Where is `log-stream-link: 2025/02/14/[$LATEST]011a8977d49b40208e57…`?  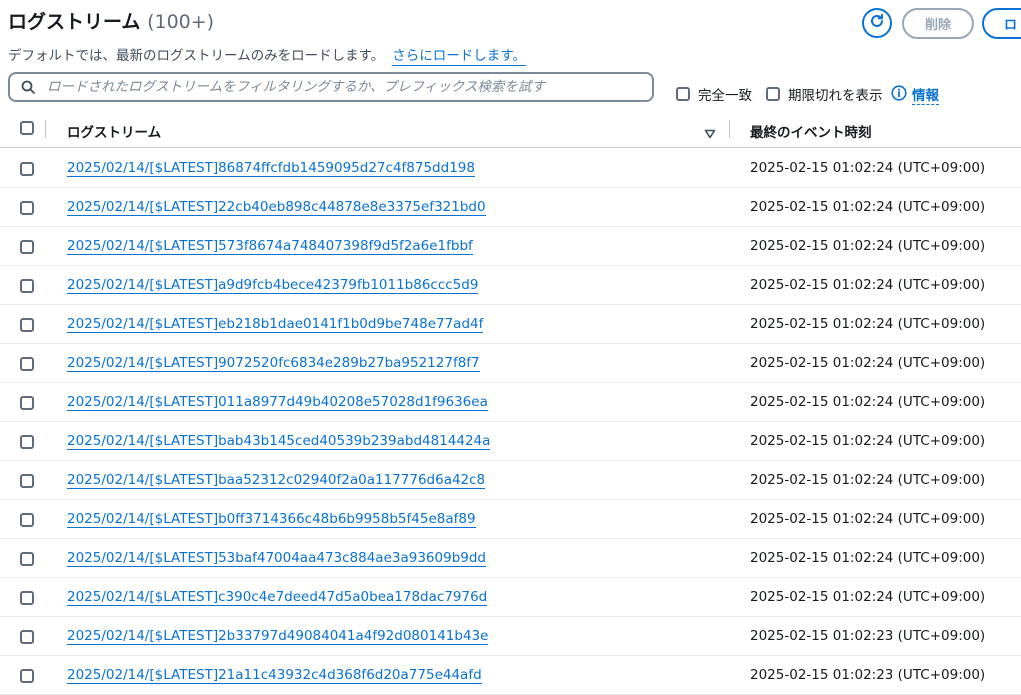
log-stream-link: 2025/02/14/[$LATEST]011a8977d49b40208e57… is located at coordinates (277, 402).